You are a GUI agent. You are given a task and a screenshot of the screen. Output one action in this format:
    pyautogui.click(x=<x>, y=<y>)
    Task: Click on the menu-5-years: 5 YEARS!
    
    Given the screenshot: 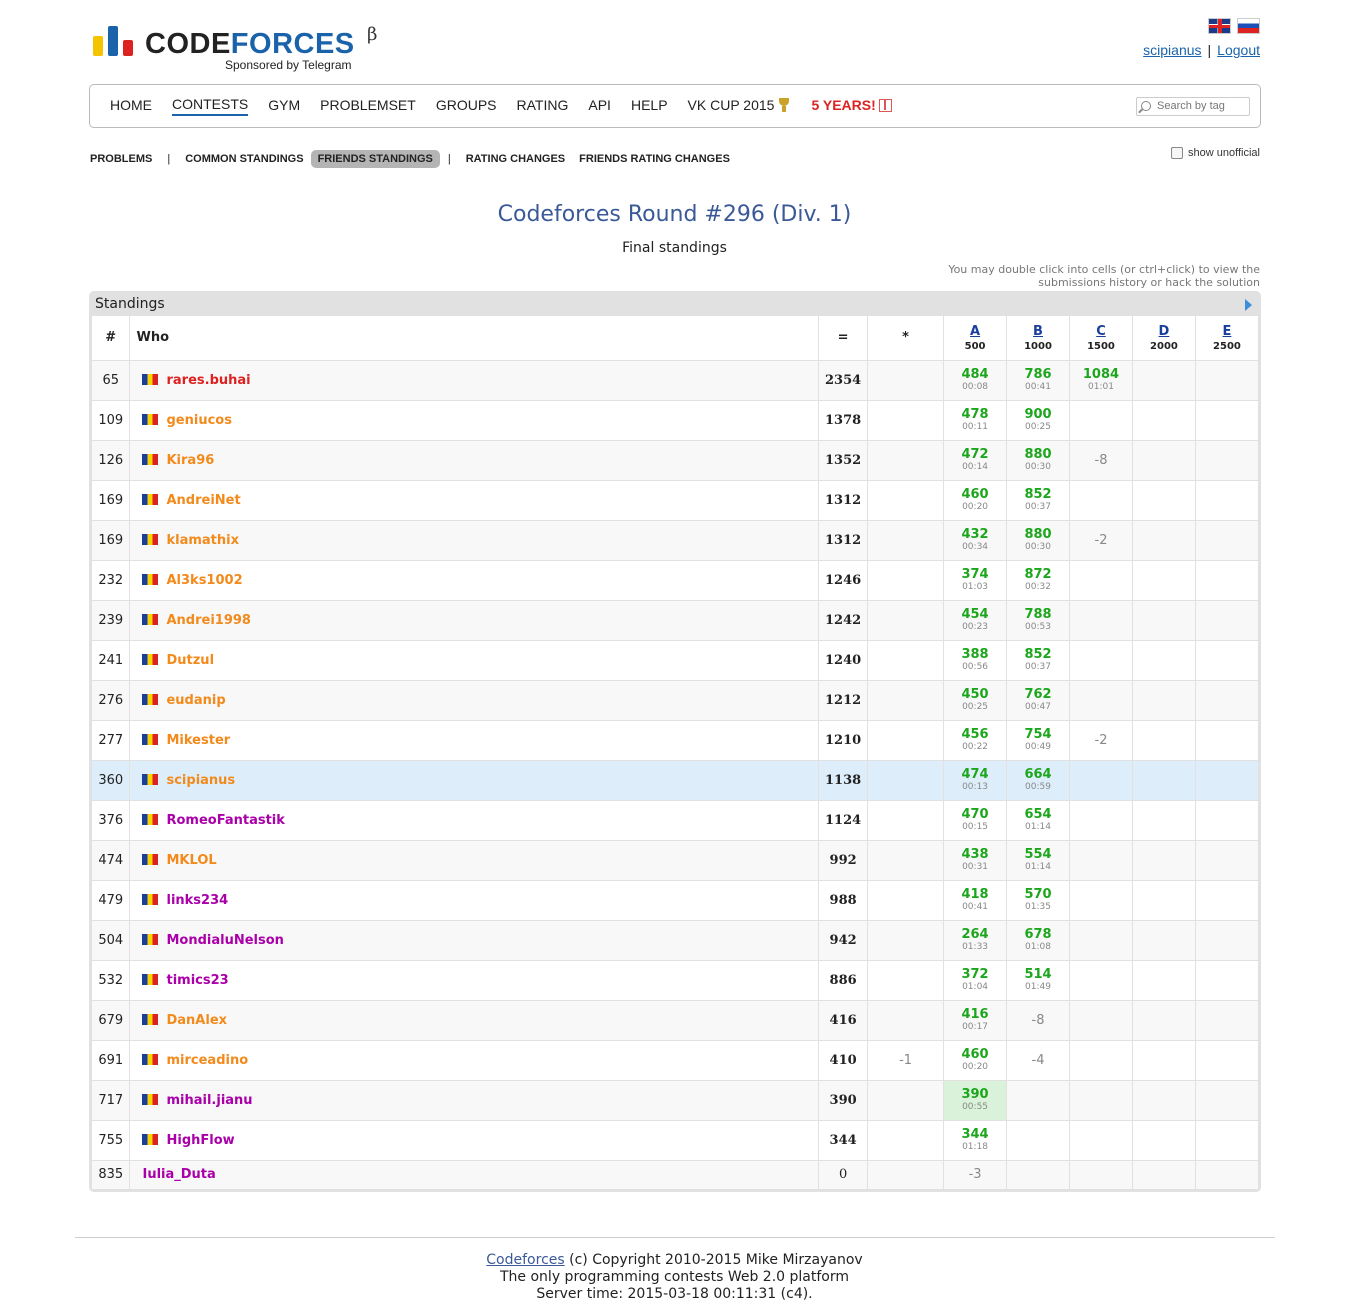 What is the action you would take?
    pyautogui.click(x=851, y=106)
    